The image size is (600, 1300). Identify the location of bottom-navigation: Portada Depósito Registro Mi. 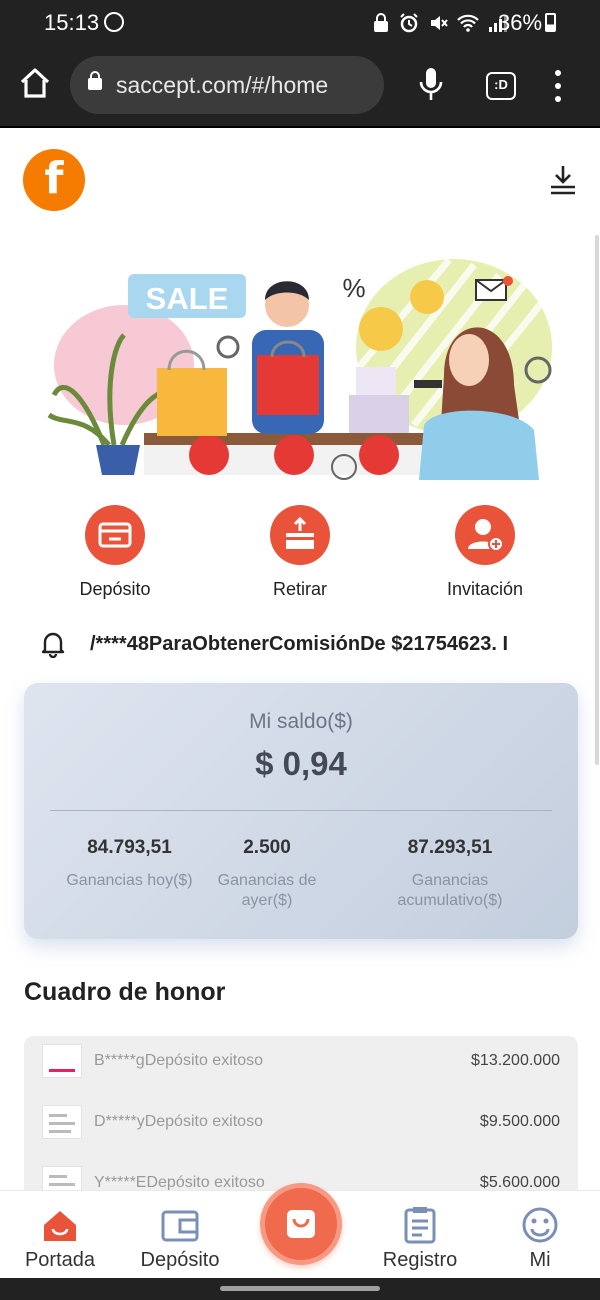
(300, 1230).